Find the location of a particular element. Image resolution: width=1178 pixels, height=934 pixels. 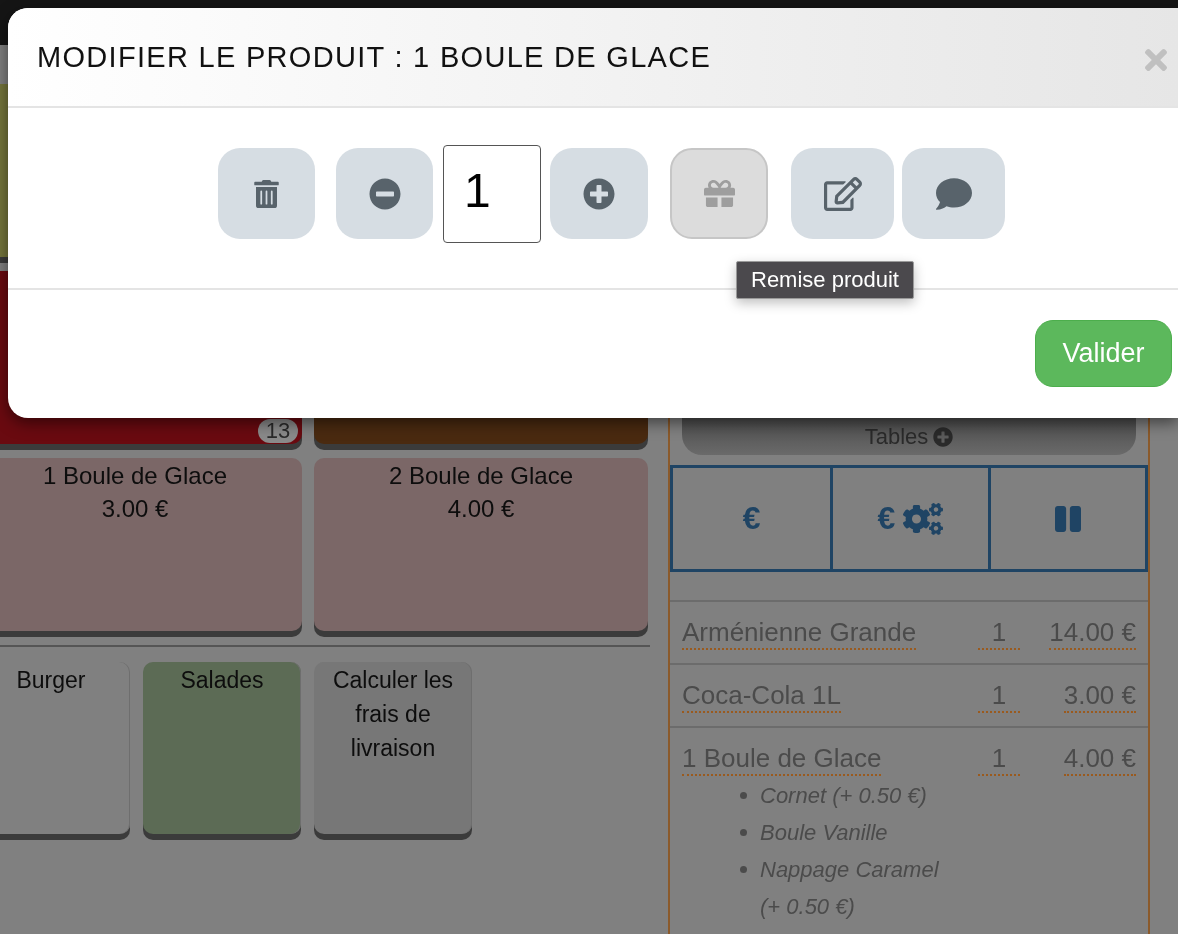

comment-button is located at coordinates (953, 193).